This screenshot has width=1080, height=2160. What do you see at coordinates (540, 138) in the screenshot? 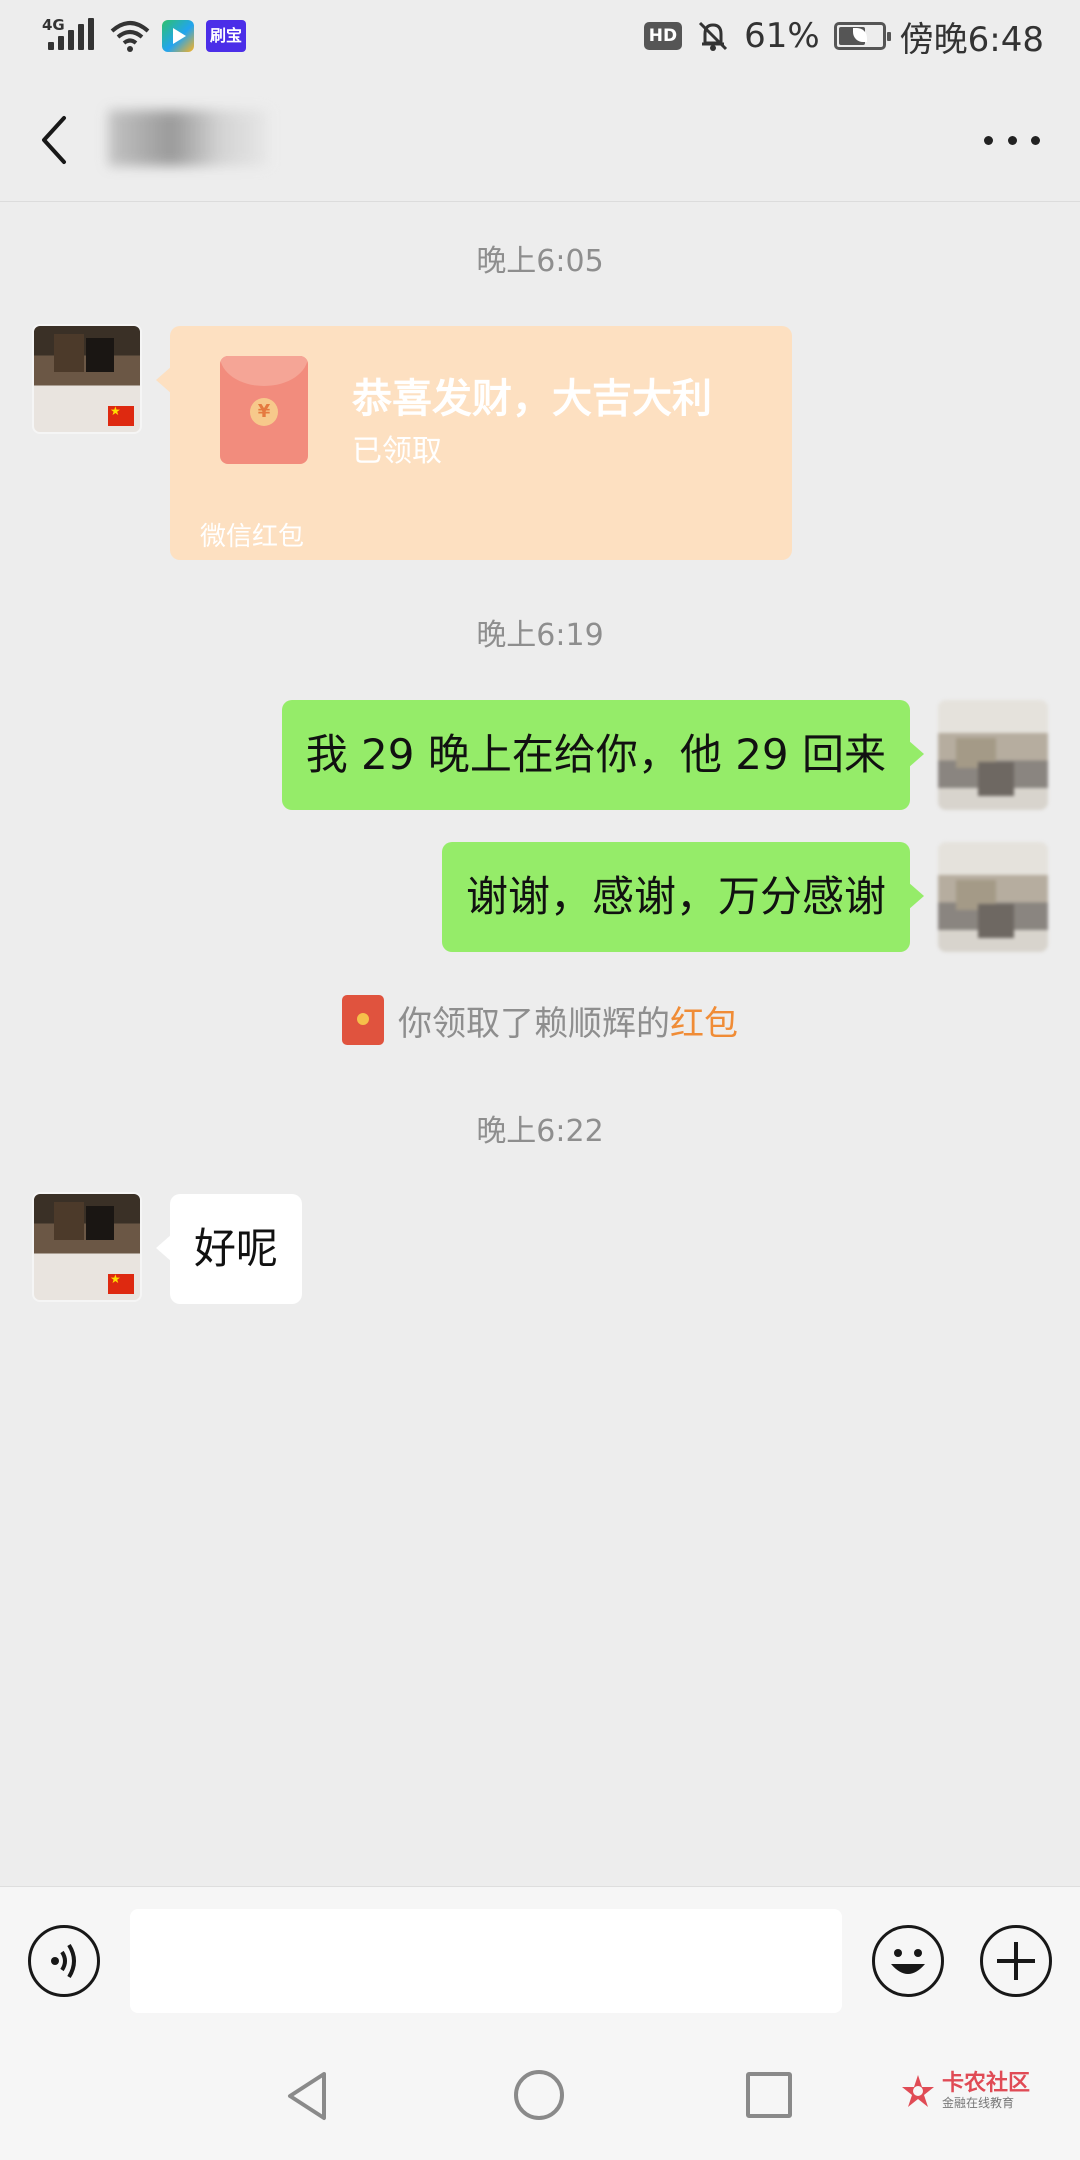
I see `chat-header` at bounding box center [540, 138].